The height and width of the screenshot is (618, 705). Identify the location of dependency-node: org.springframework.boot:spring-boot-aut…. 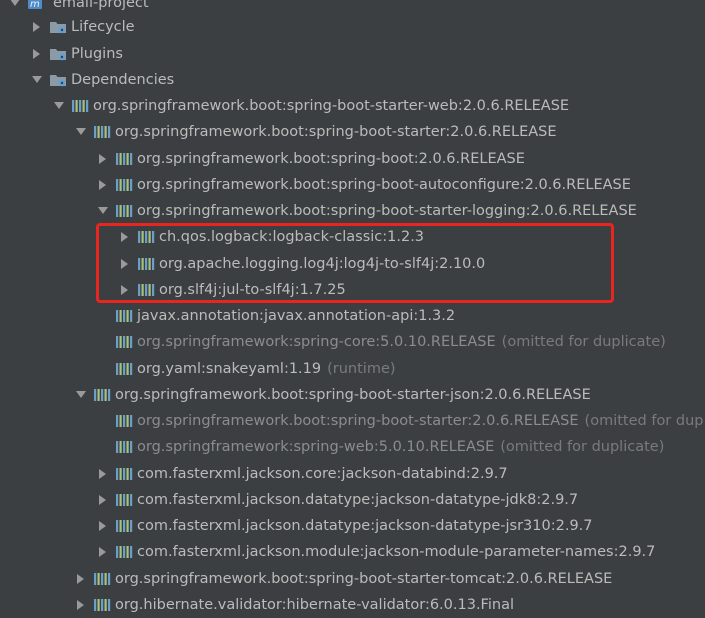
(366, 185).